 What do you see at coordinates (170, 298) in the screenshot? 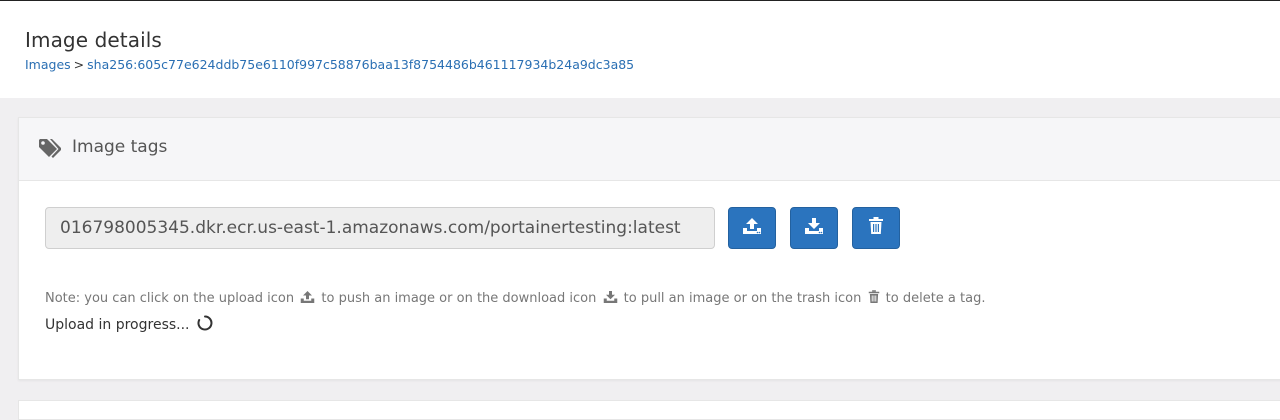
I see `note-part-1: Note: you can click on the upload icon` at bounding box center [170, 298].